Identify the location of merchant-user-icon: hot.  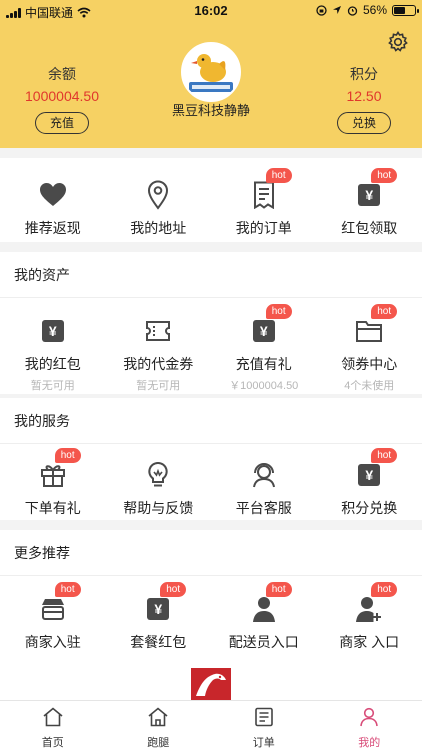
(373, 604).